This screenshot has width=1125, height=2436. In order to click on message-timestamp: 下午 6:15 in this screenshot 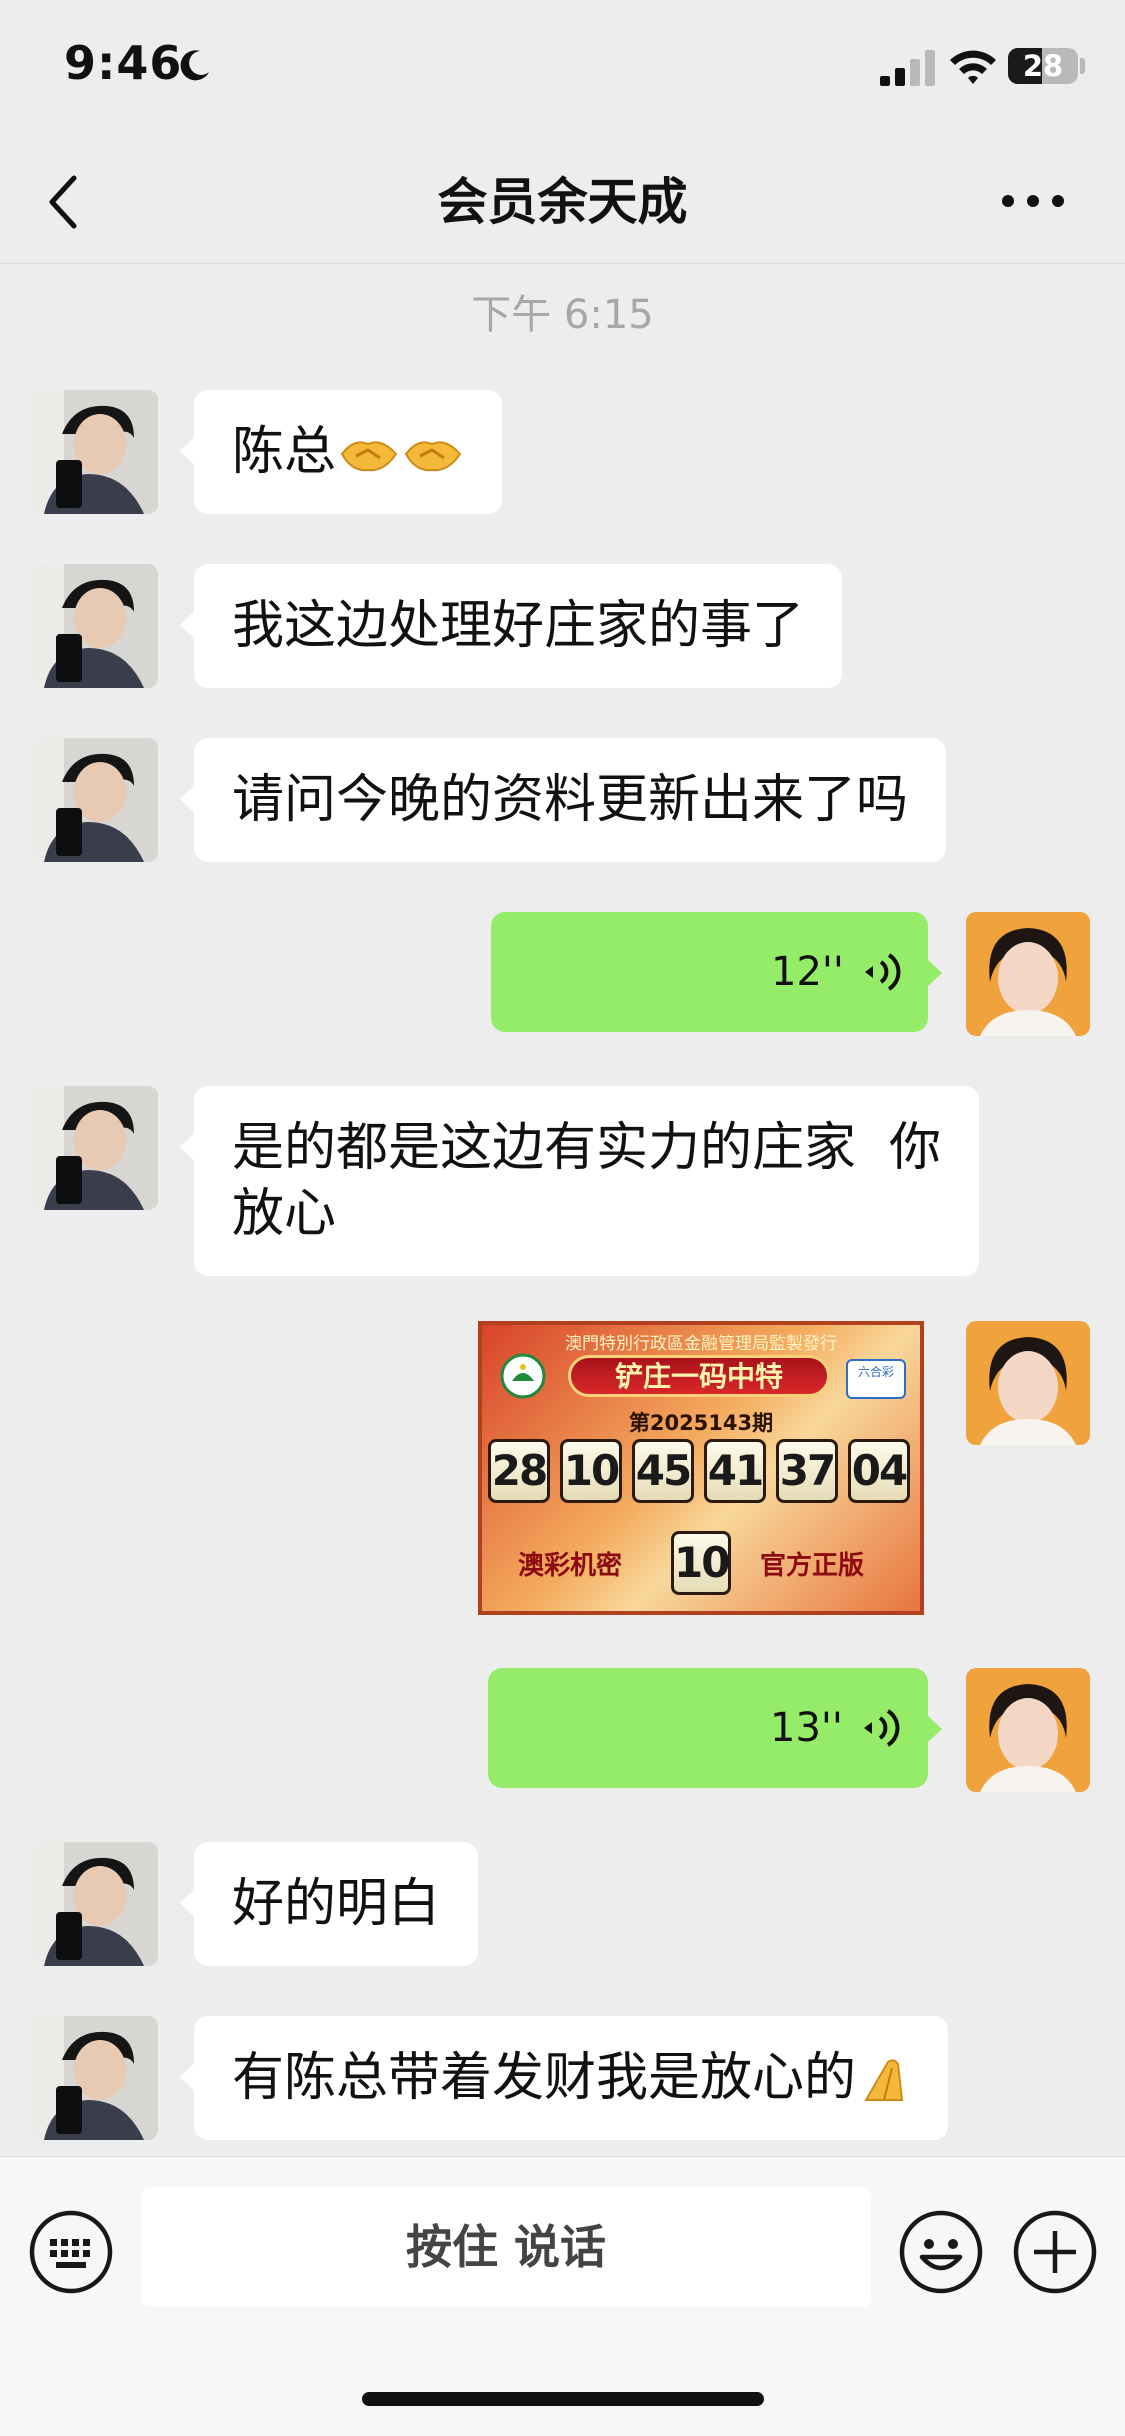, I will do `click(562, 315)`.